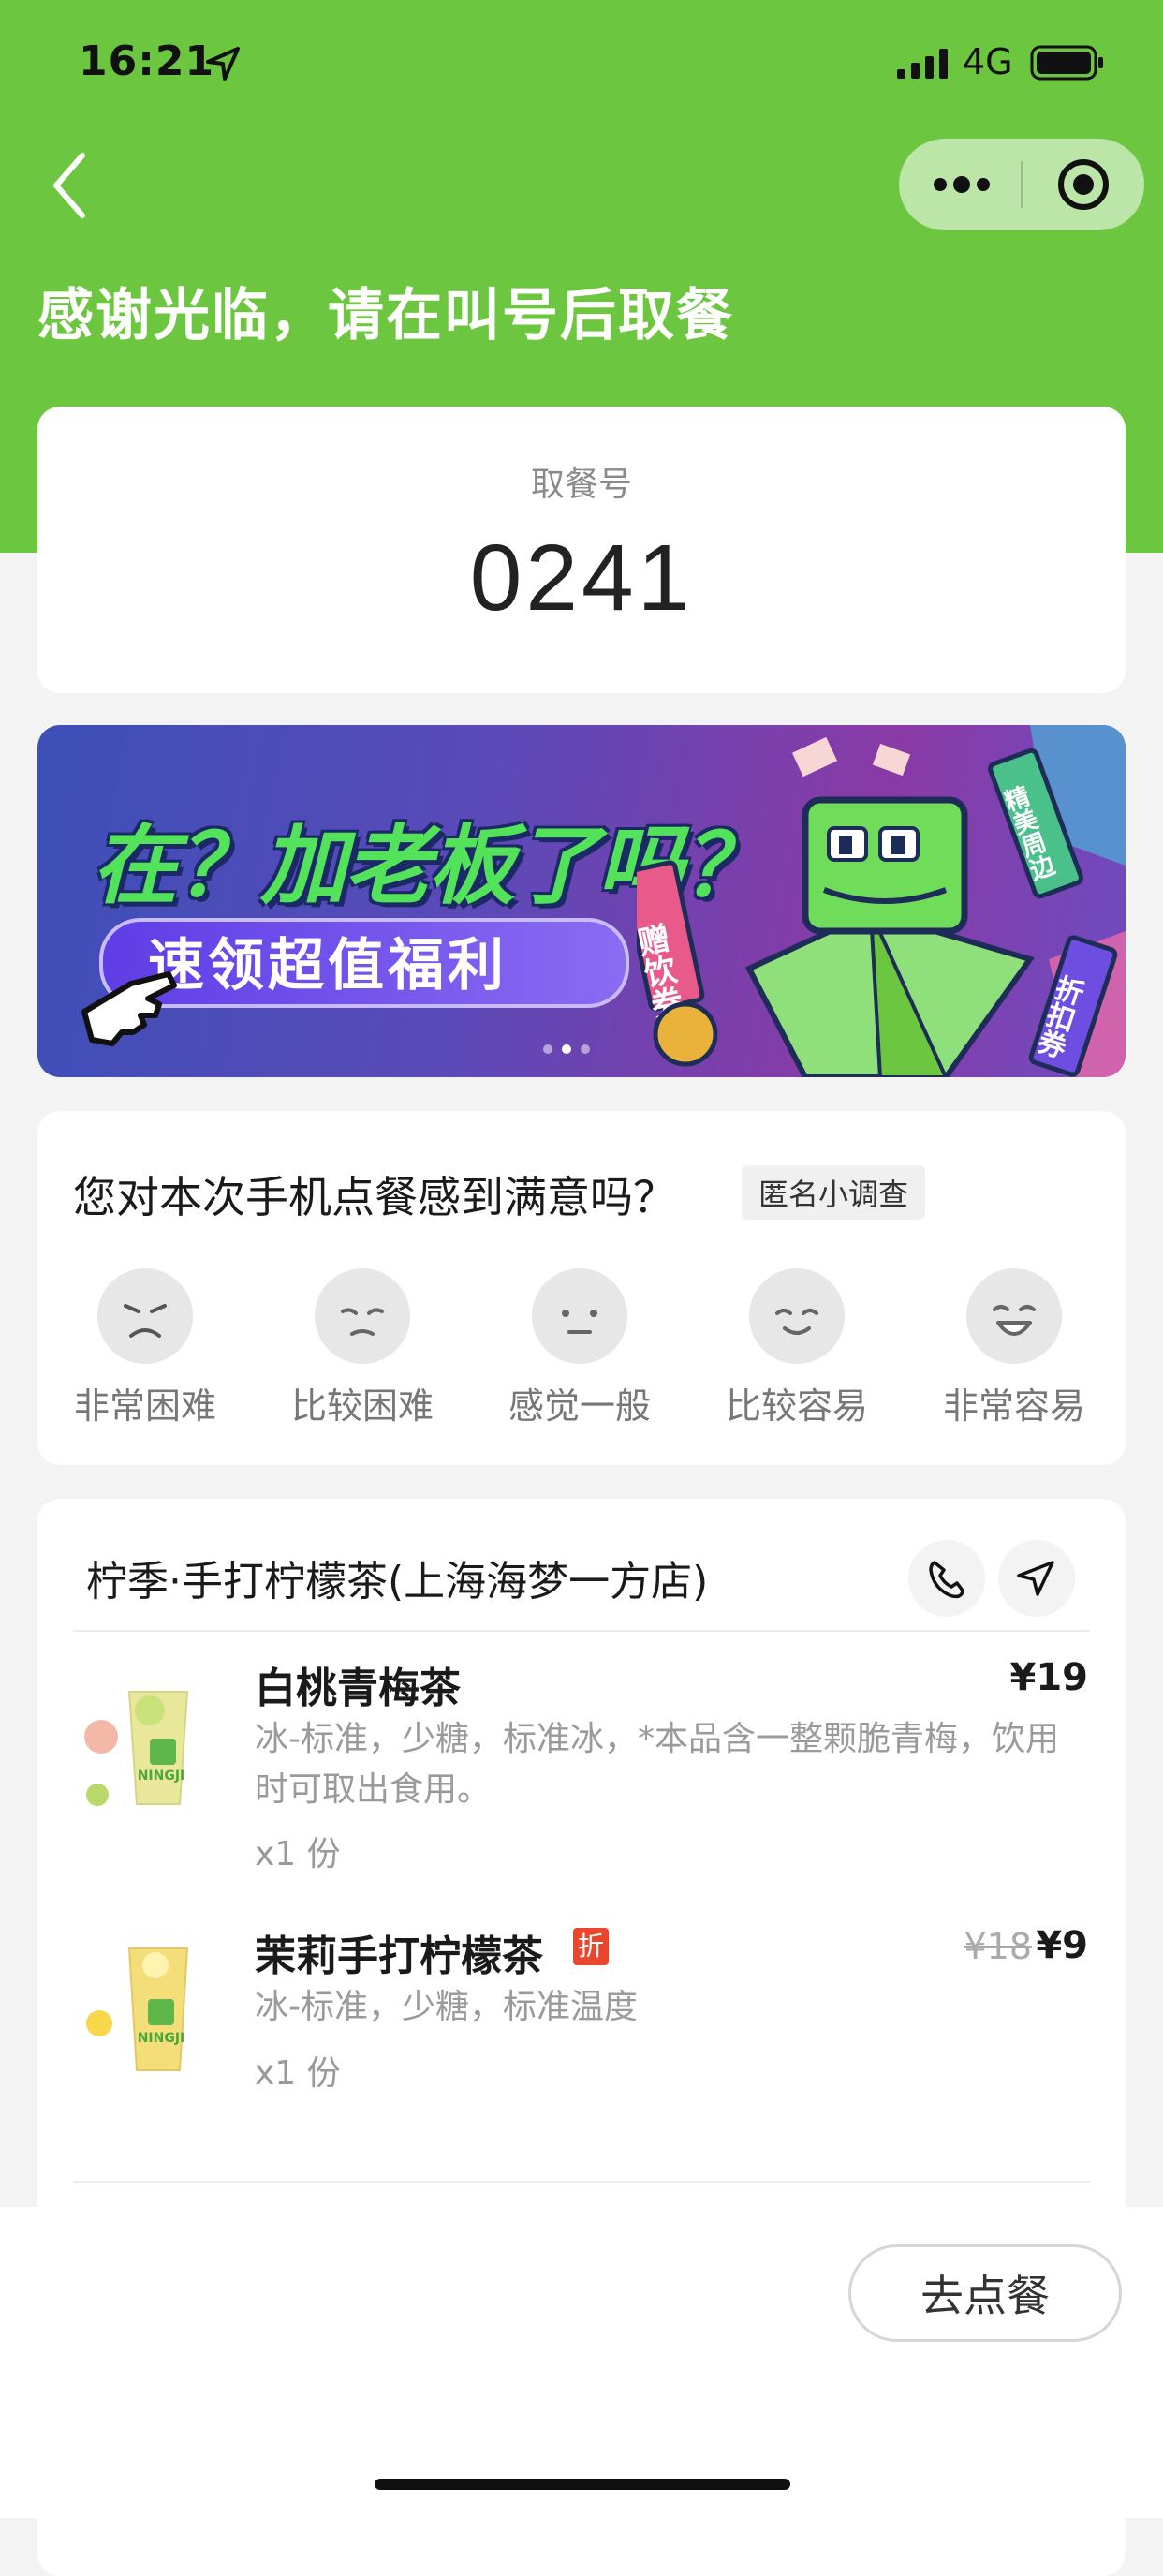  I want to click on go-order-button: 去点餐, so click(985, 2293).